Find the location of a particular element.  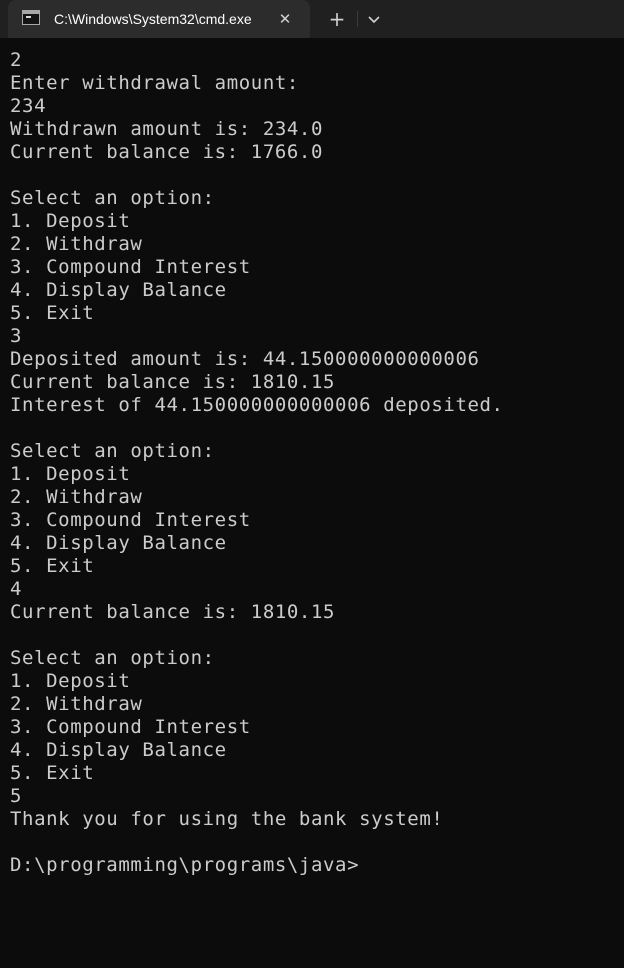

console-line: Withdrawn amount is: 234.0 is located at coordinates (167, 129).